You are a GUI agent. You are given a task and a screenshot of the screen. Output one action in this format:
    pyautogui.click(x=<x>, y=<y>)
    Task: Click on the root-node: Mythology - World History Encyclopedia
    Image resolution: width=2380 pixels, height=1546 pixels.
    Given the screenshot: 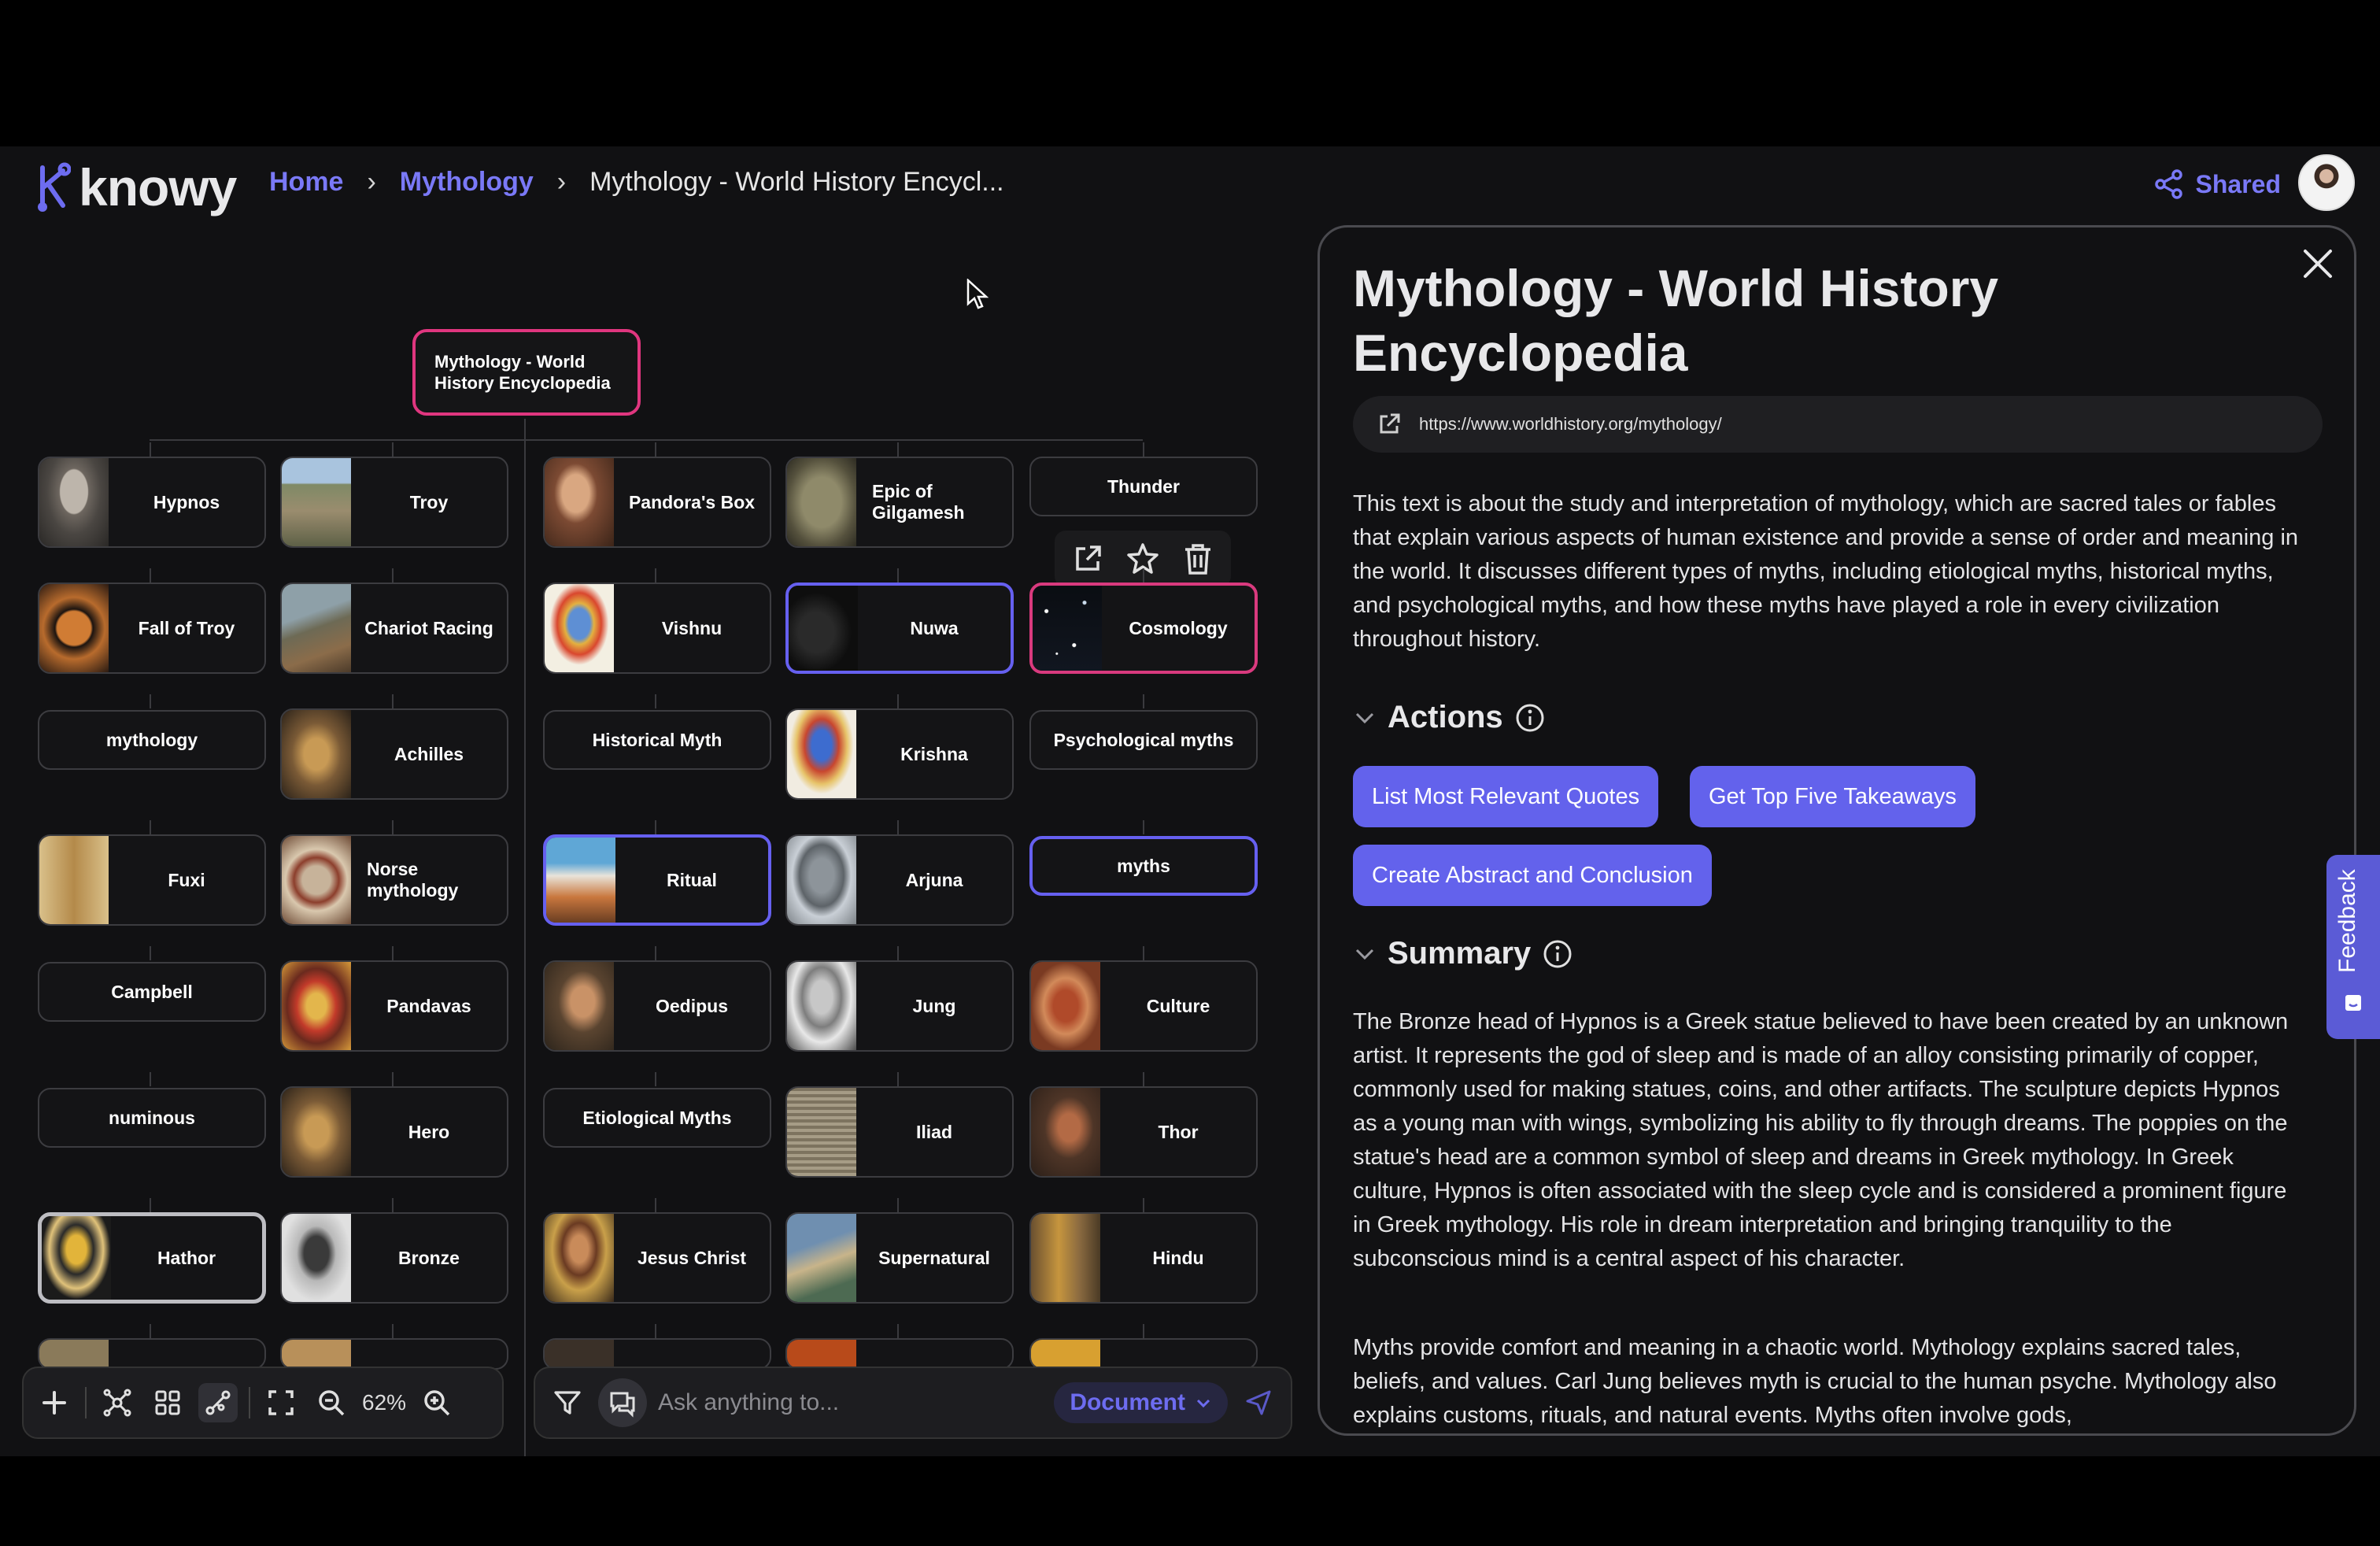 What is the action you would take?
    pyautogui.click(x=526, y=372)
    